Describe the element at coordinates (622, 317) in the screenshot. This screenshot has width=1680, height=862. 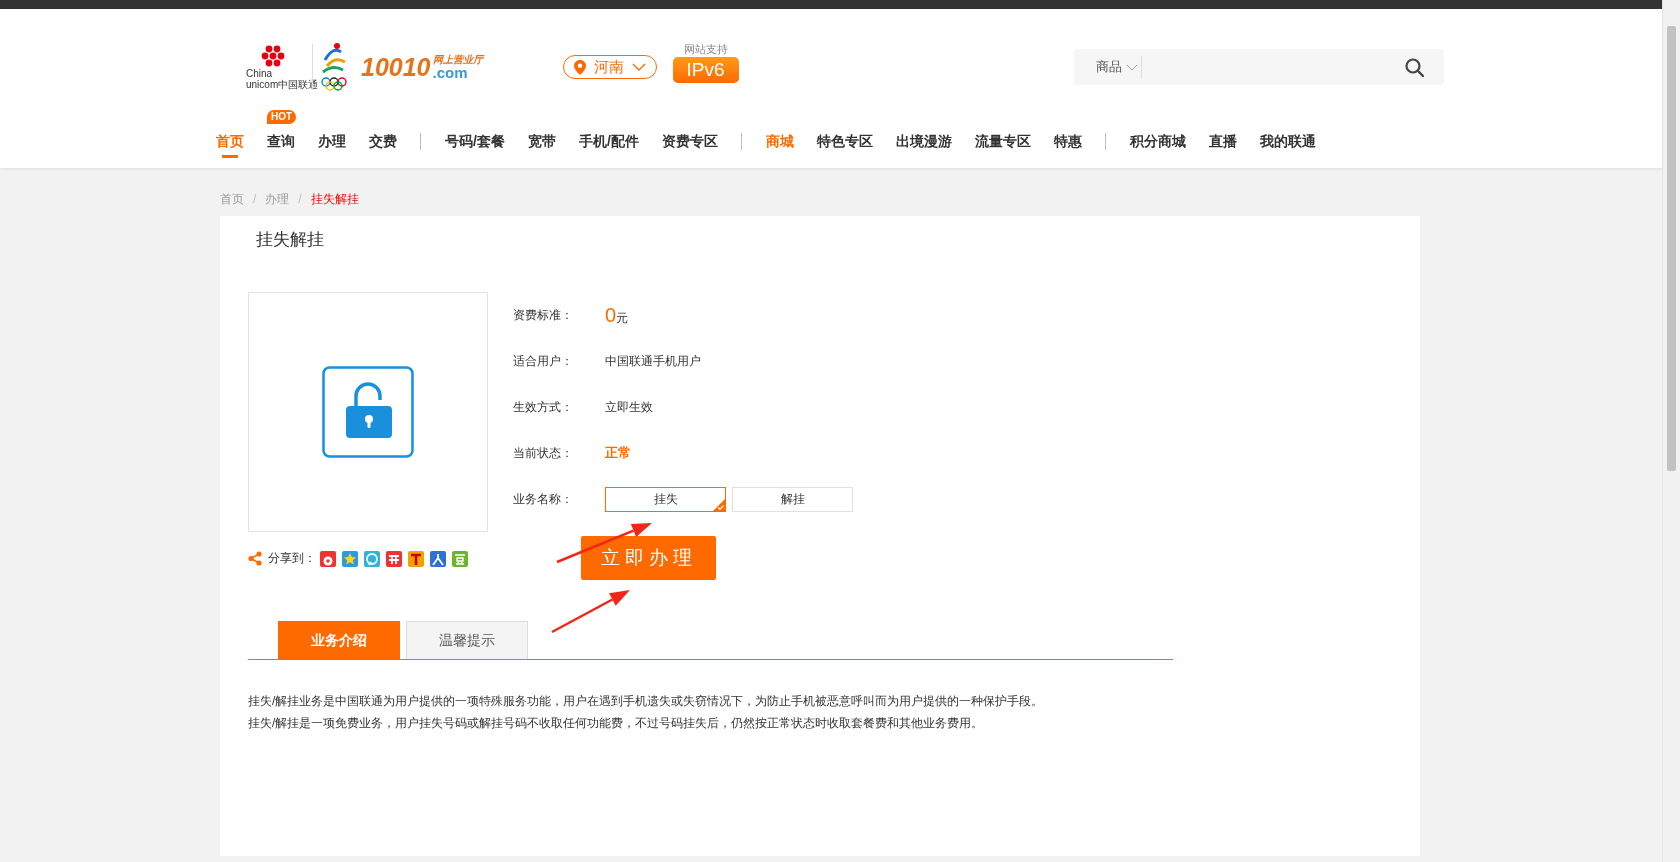
I see `price-unit: 元` at that location.